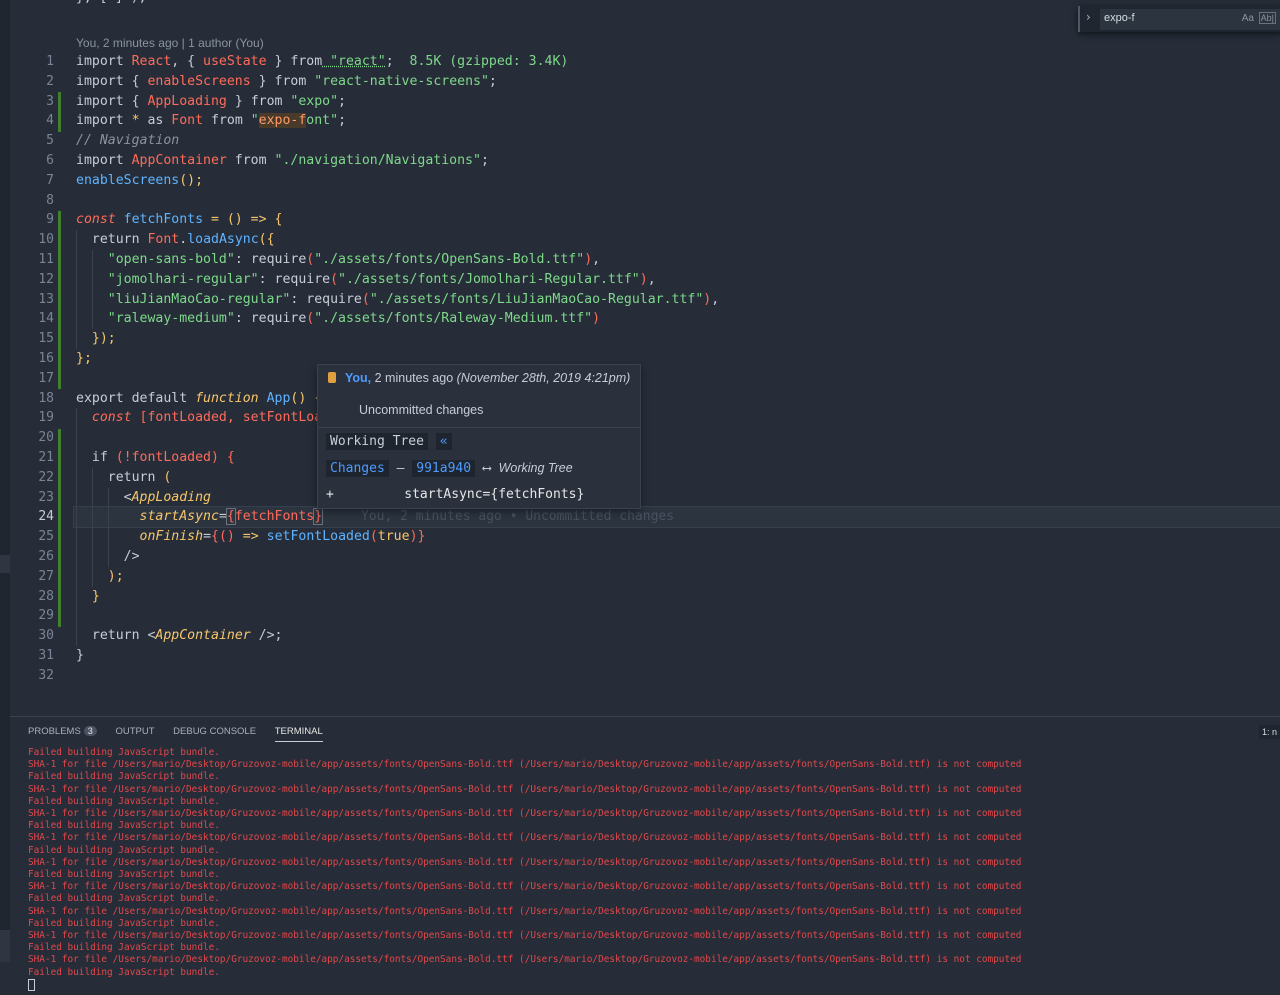 This screenshot has width=1280, height=995. I want to click on code-line-21: if (!fontLoaded) {, so click(678, 457).